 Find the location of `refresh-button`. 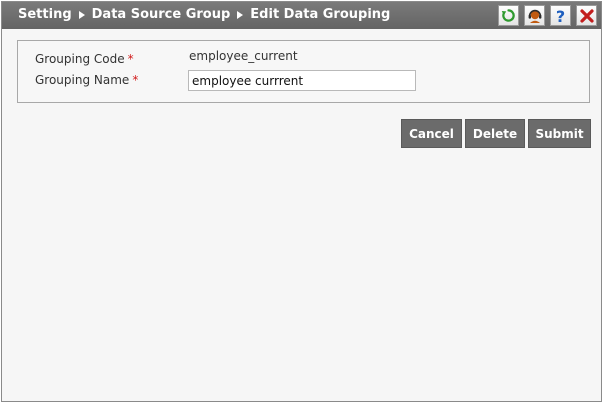

refresh-button is located at coordinates (508, 15).